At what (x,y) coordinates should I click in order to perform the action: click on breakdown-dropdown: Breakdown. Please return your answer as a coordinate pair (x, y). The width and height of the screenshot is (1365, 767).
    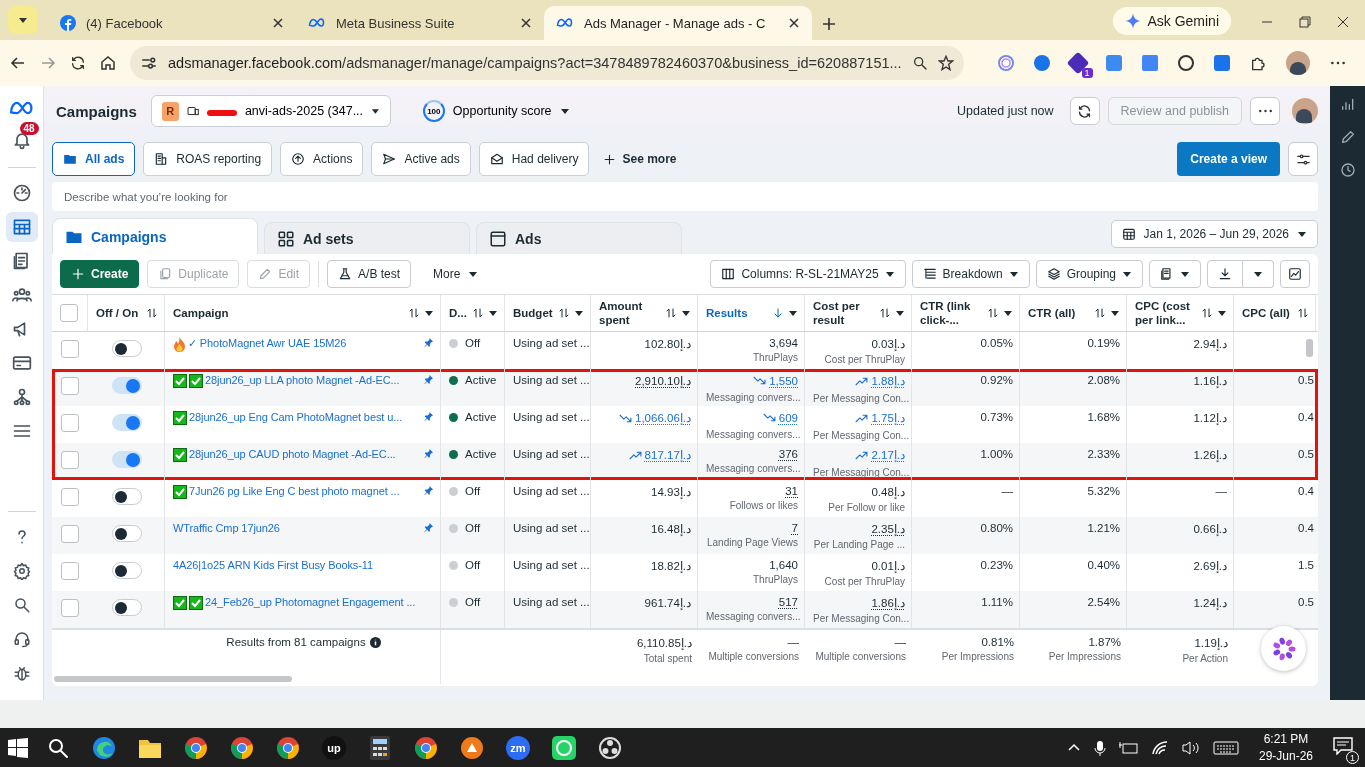
    Looking at the image, I should click on (970, 274).